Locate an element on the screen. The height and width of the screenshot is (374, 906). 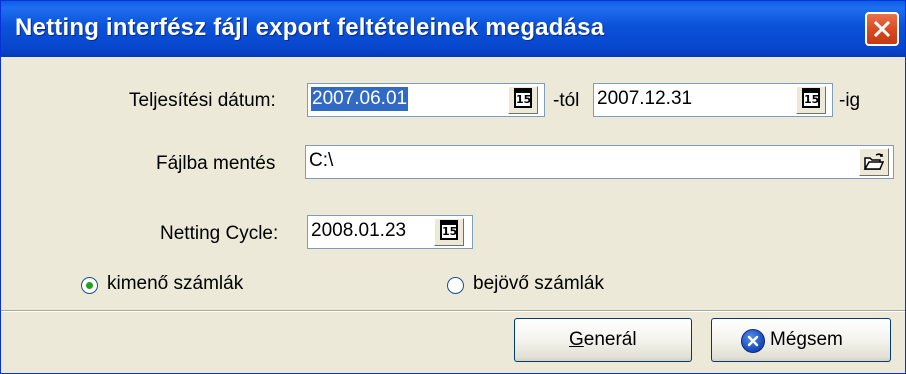
file-path-value: C:\ is located at coordinates (321, 160).